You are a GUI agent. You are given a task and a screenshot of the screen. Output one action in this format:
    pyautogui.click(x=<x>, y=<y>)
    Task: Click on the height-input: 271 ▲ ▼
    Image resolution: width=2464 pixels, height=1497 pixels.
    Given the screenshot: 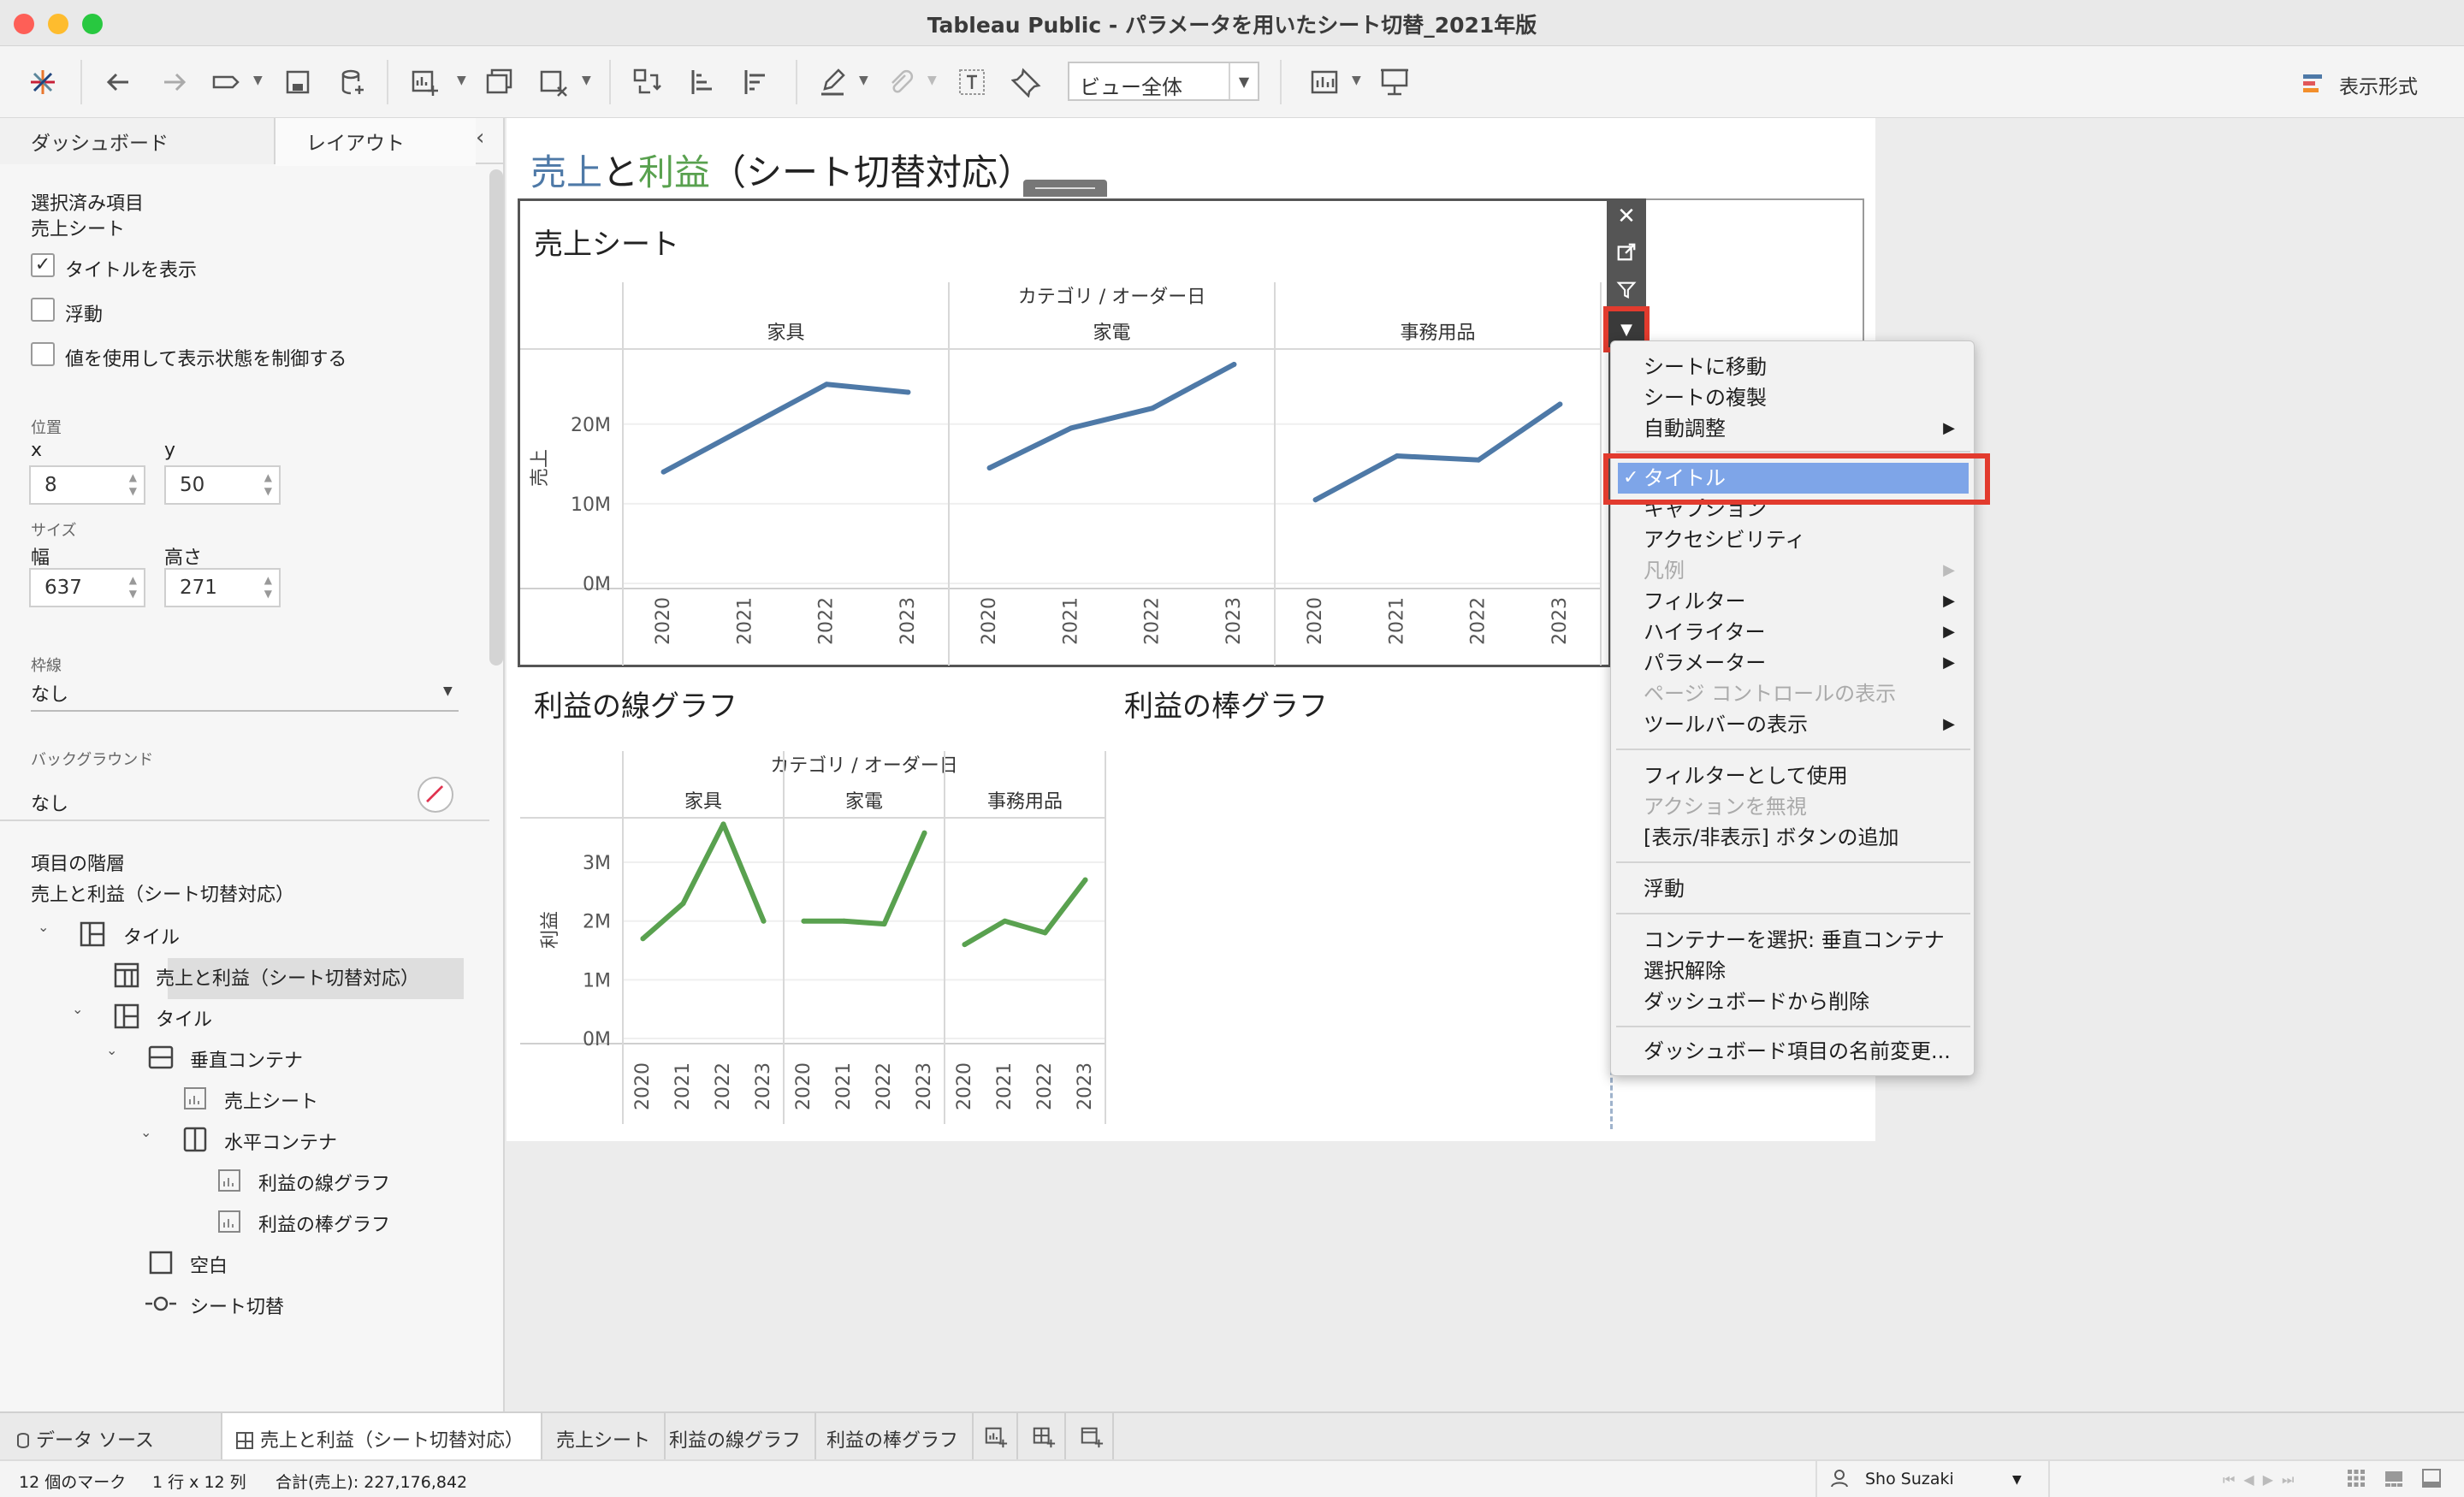 What is the action you would take?
    pyautogui.click(x=222, y=587)
    